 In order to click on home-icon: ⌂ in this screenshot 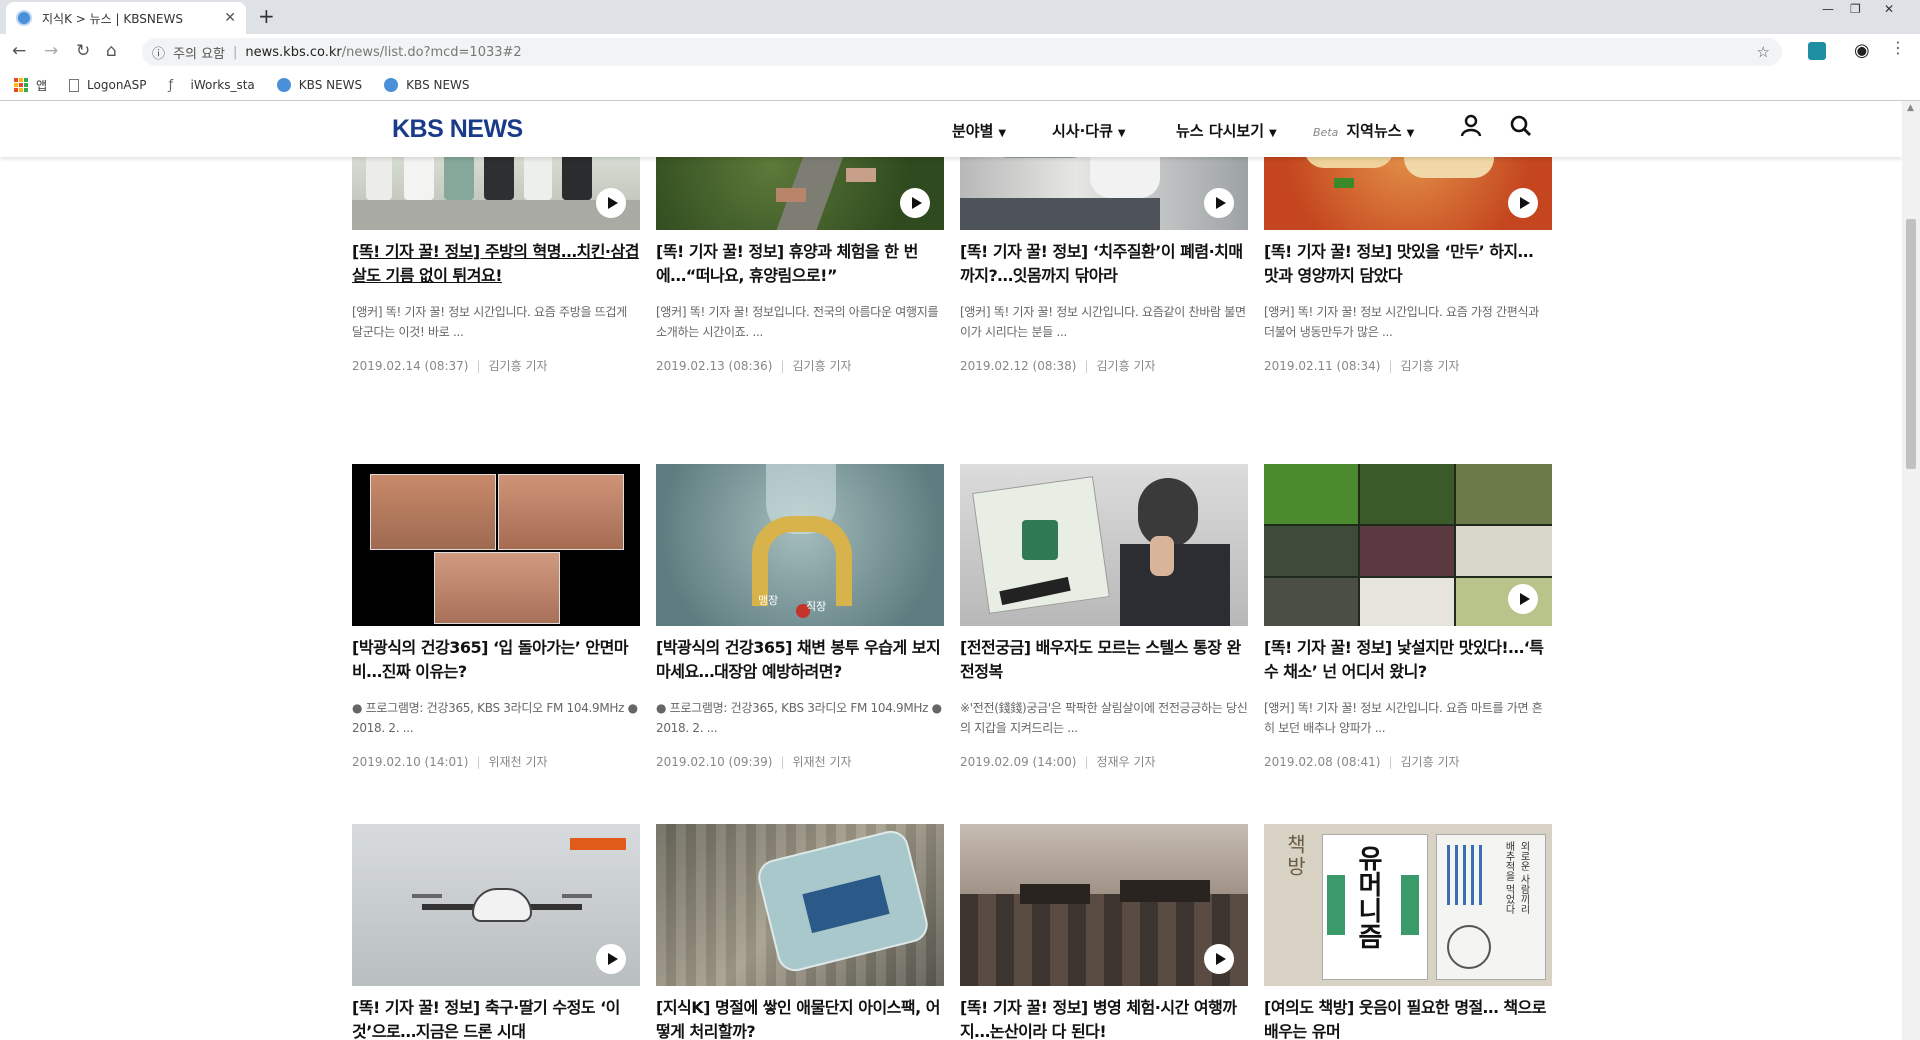, I will do `click(111, 51)`.